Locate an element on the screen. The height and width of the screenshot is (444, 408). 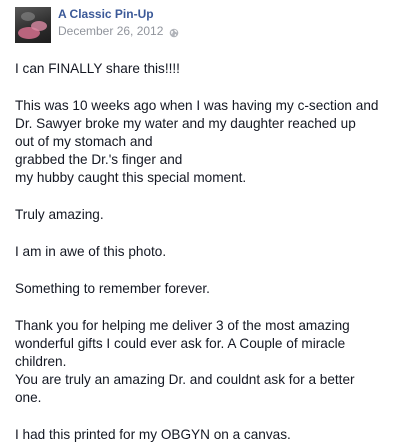
message-line: I am in awe of this photo. is located at coordinates (91, 251).